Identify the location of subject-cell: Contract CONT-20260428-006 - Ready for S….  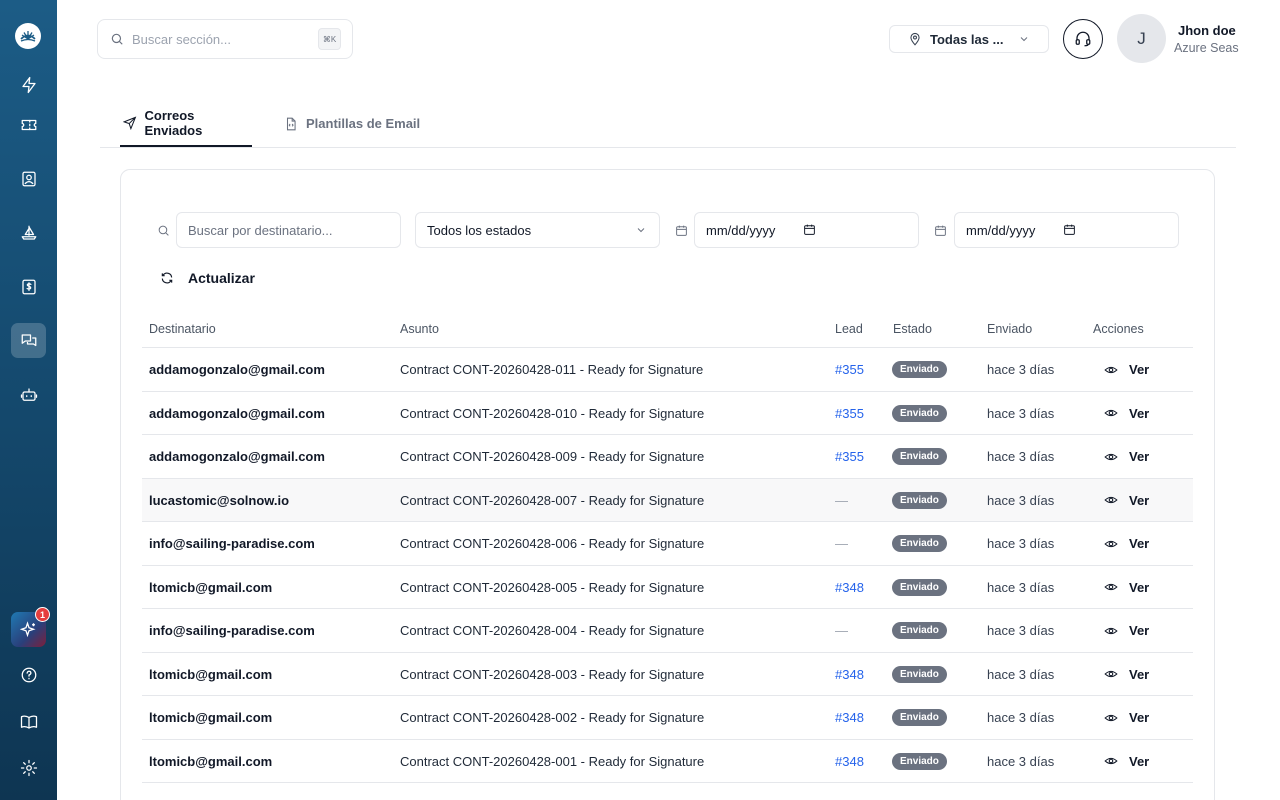
(552, 543).